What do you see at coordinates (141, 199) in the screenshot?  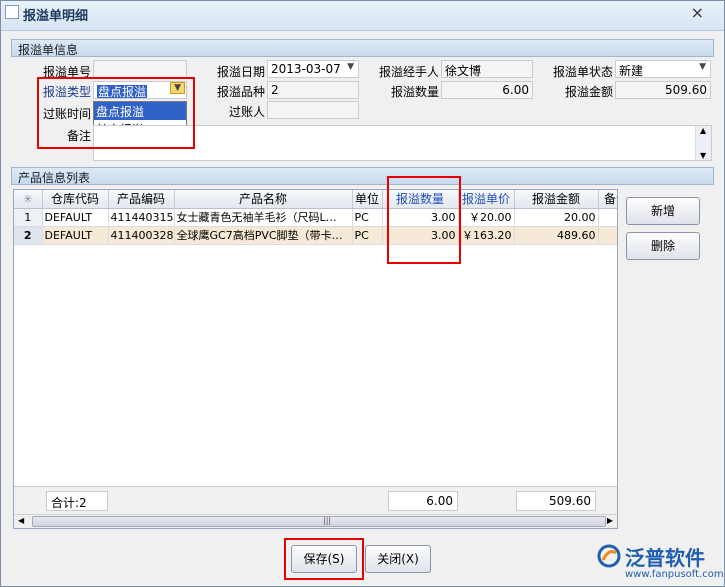 I see `grid-header-code: 产品编码` at bounding box center [141, 199].